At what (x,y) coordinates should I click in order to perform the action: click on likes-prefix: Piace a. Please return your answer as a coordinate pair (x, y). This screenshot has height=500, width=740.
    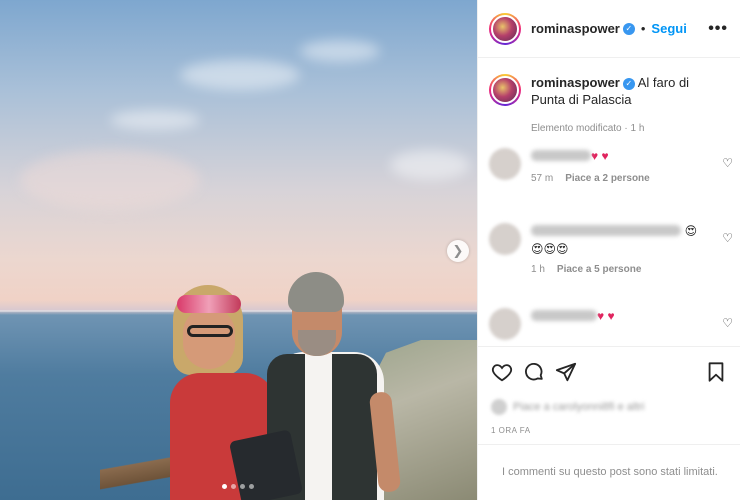
    Looking at the image, I should click on (531, 407).